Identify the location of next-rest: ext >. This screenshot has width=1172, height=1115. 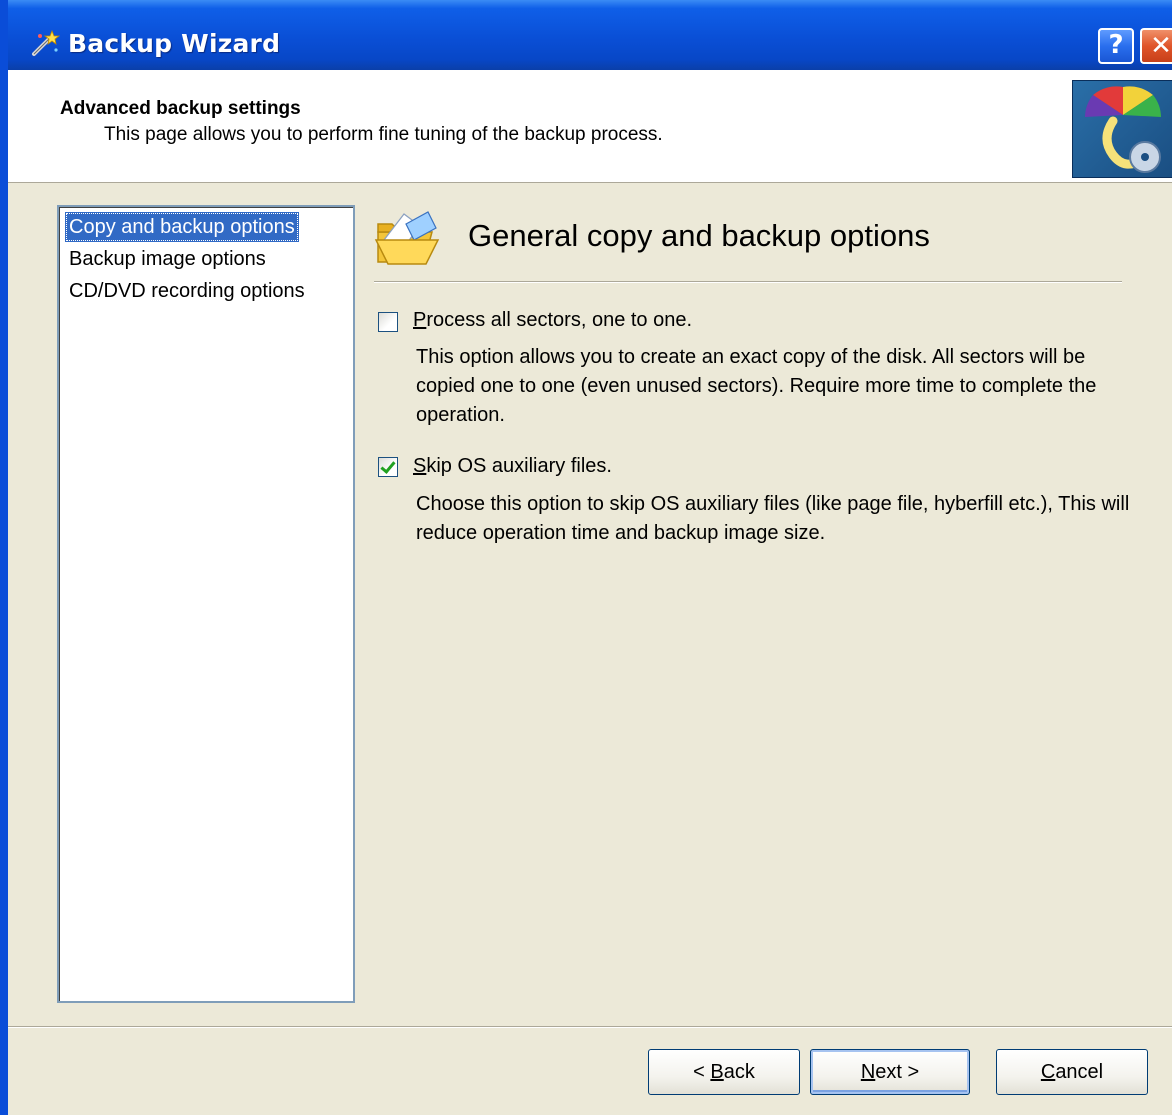
(897, 1072).